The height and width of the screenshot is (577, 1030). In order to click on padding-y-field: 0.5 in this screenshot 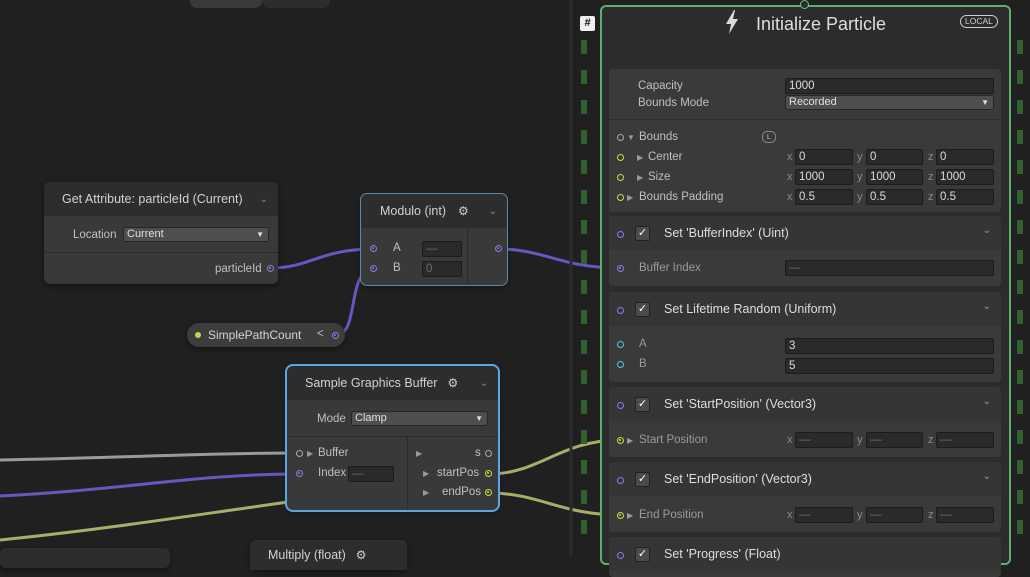, I will do `click(894, 197)`.